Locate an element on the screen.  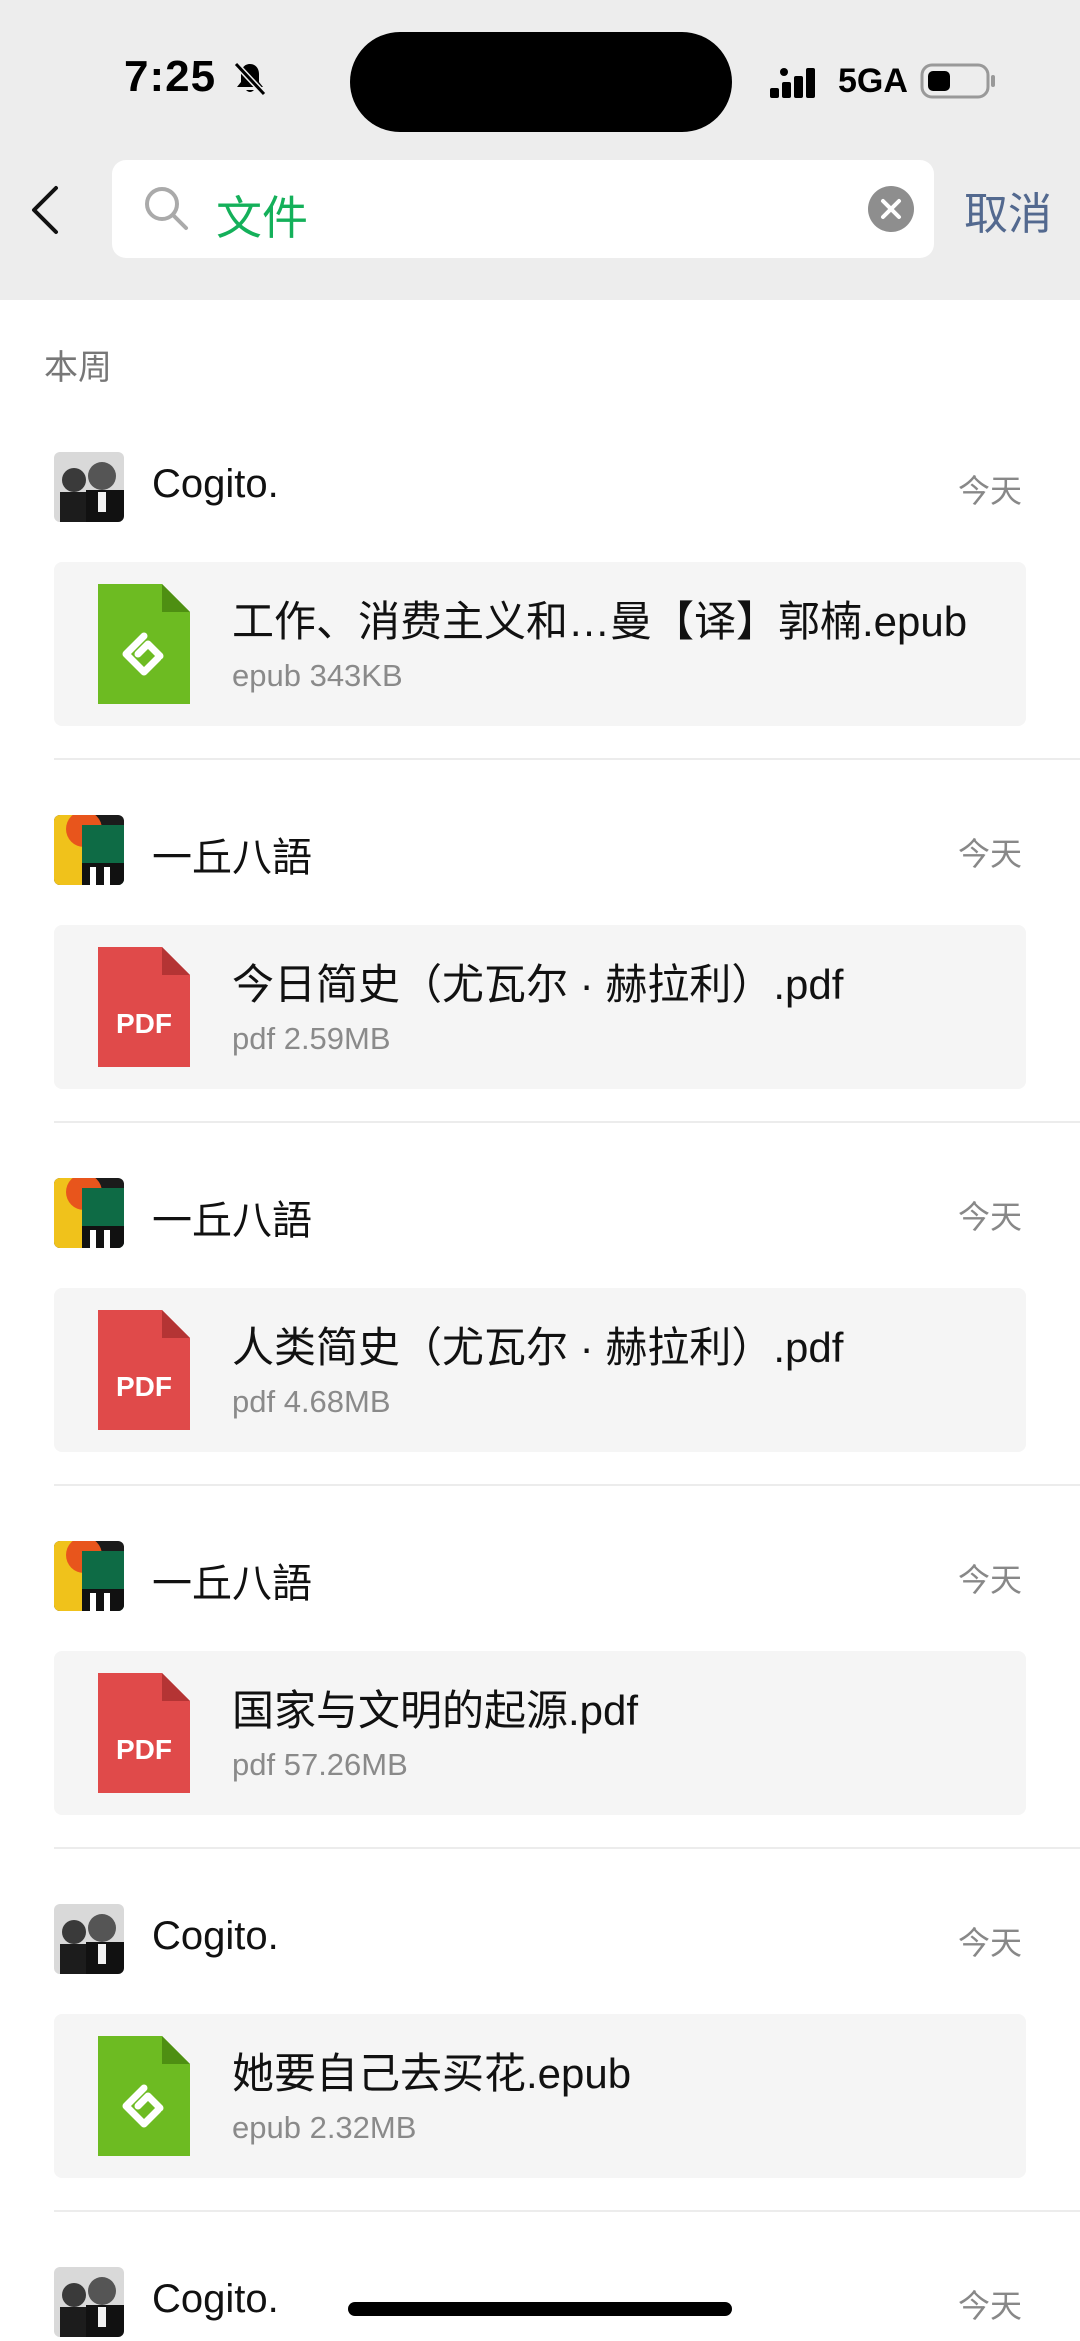
file-meta: pdf 2.59MB is located at coordinates (311, 1038).